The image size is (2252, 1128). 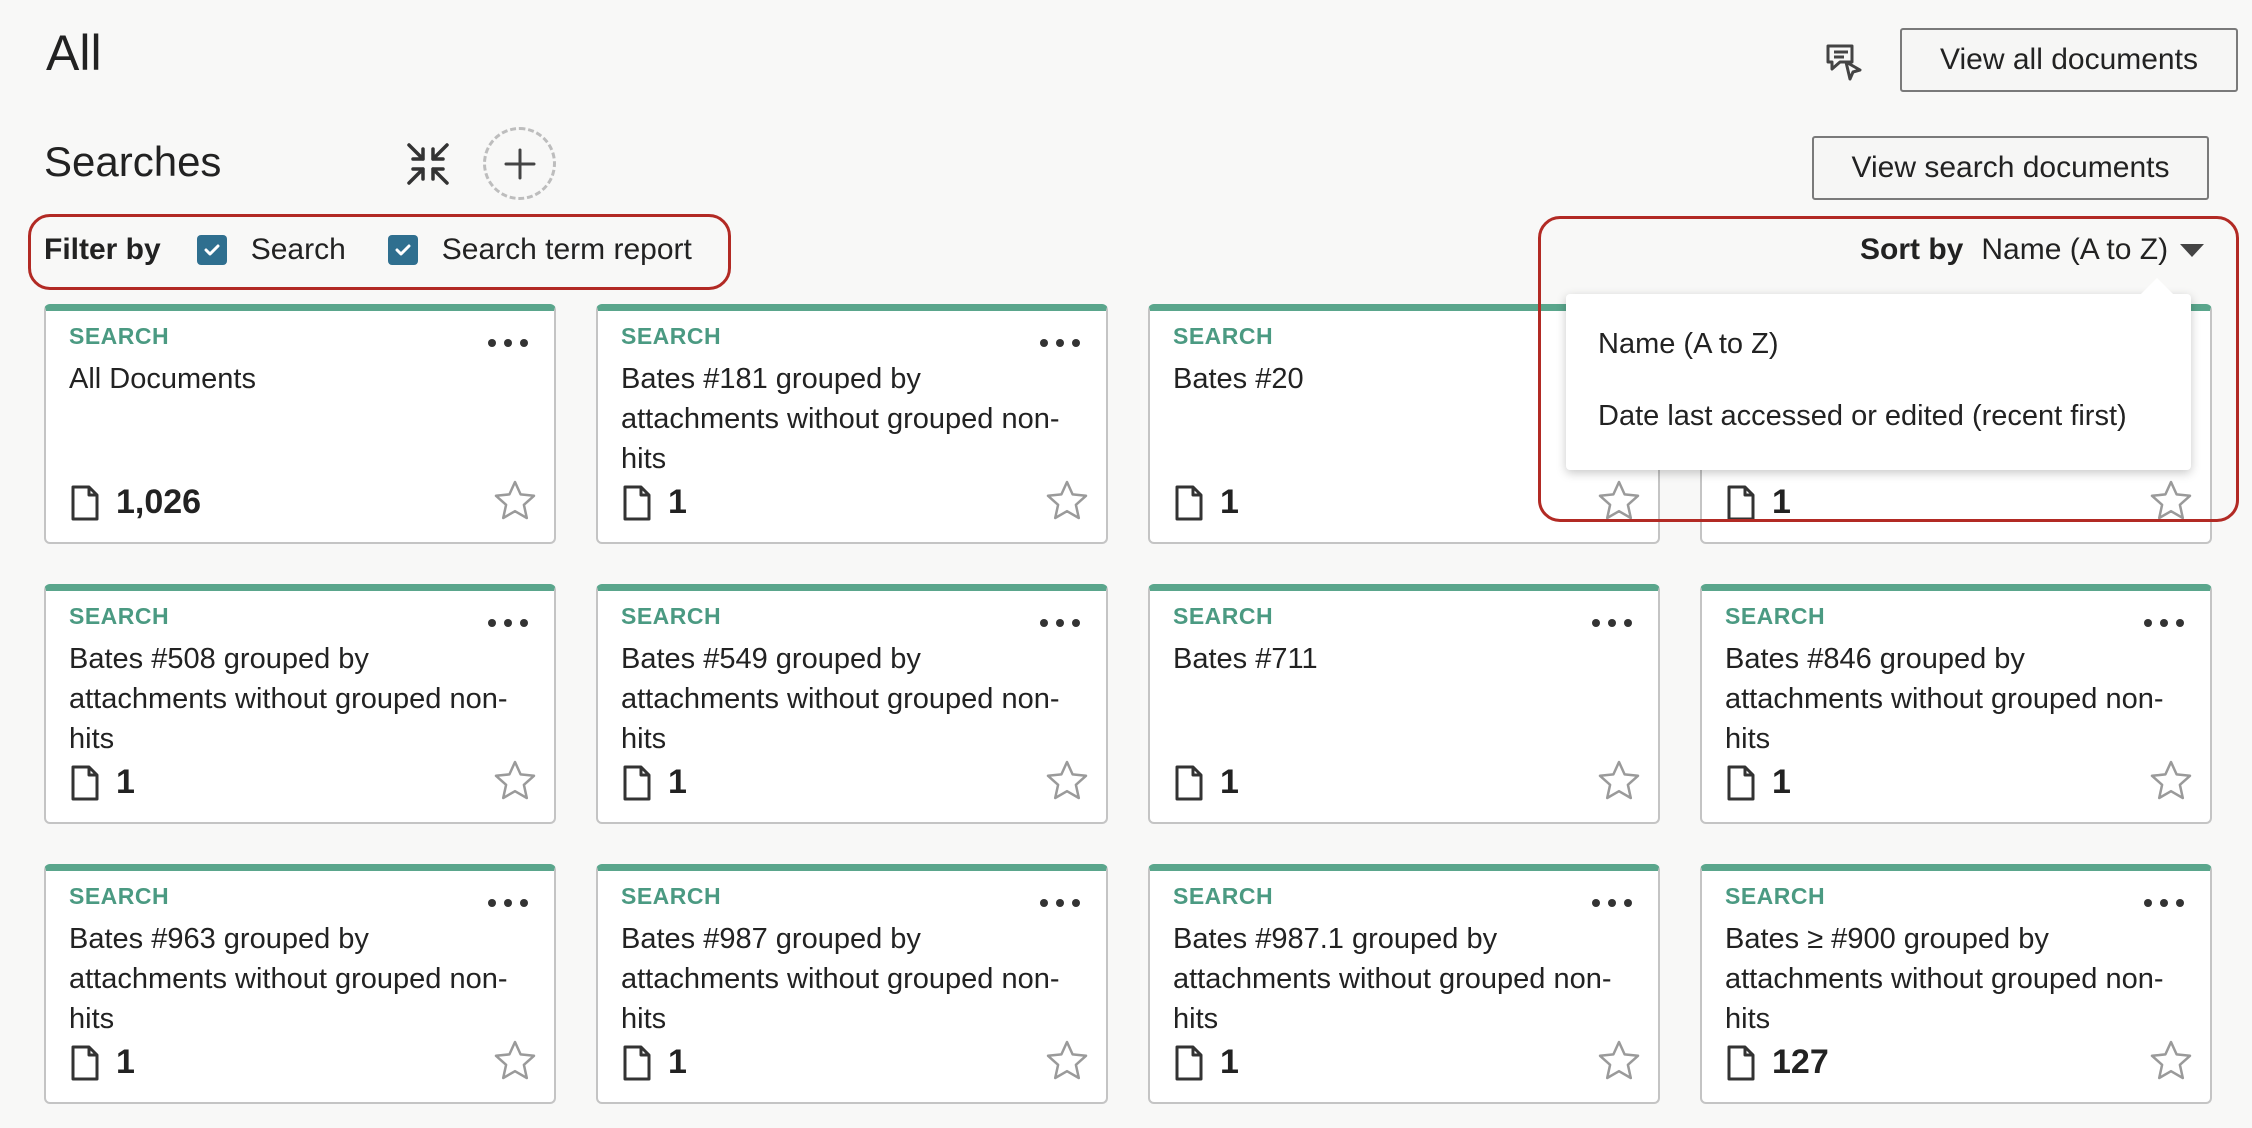 What do you see at coordinates (162, 379) in the screenshot?
I see `card-title: All Documents` at bounding box center [162, 379].